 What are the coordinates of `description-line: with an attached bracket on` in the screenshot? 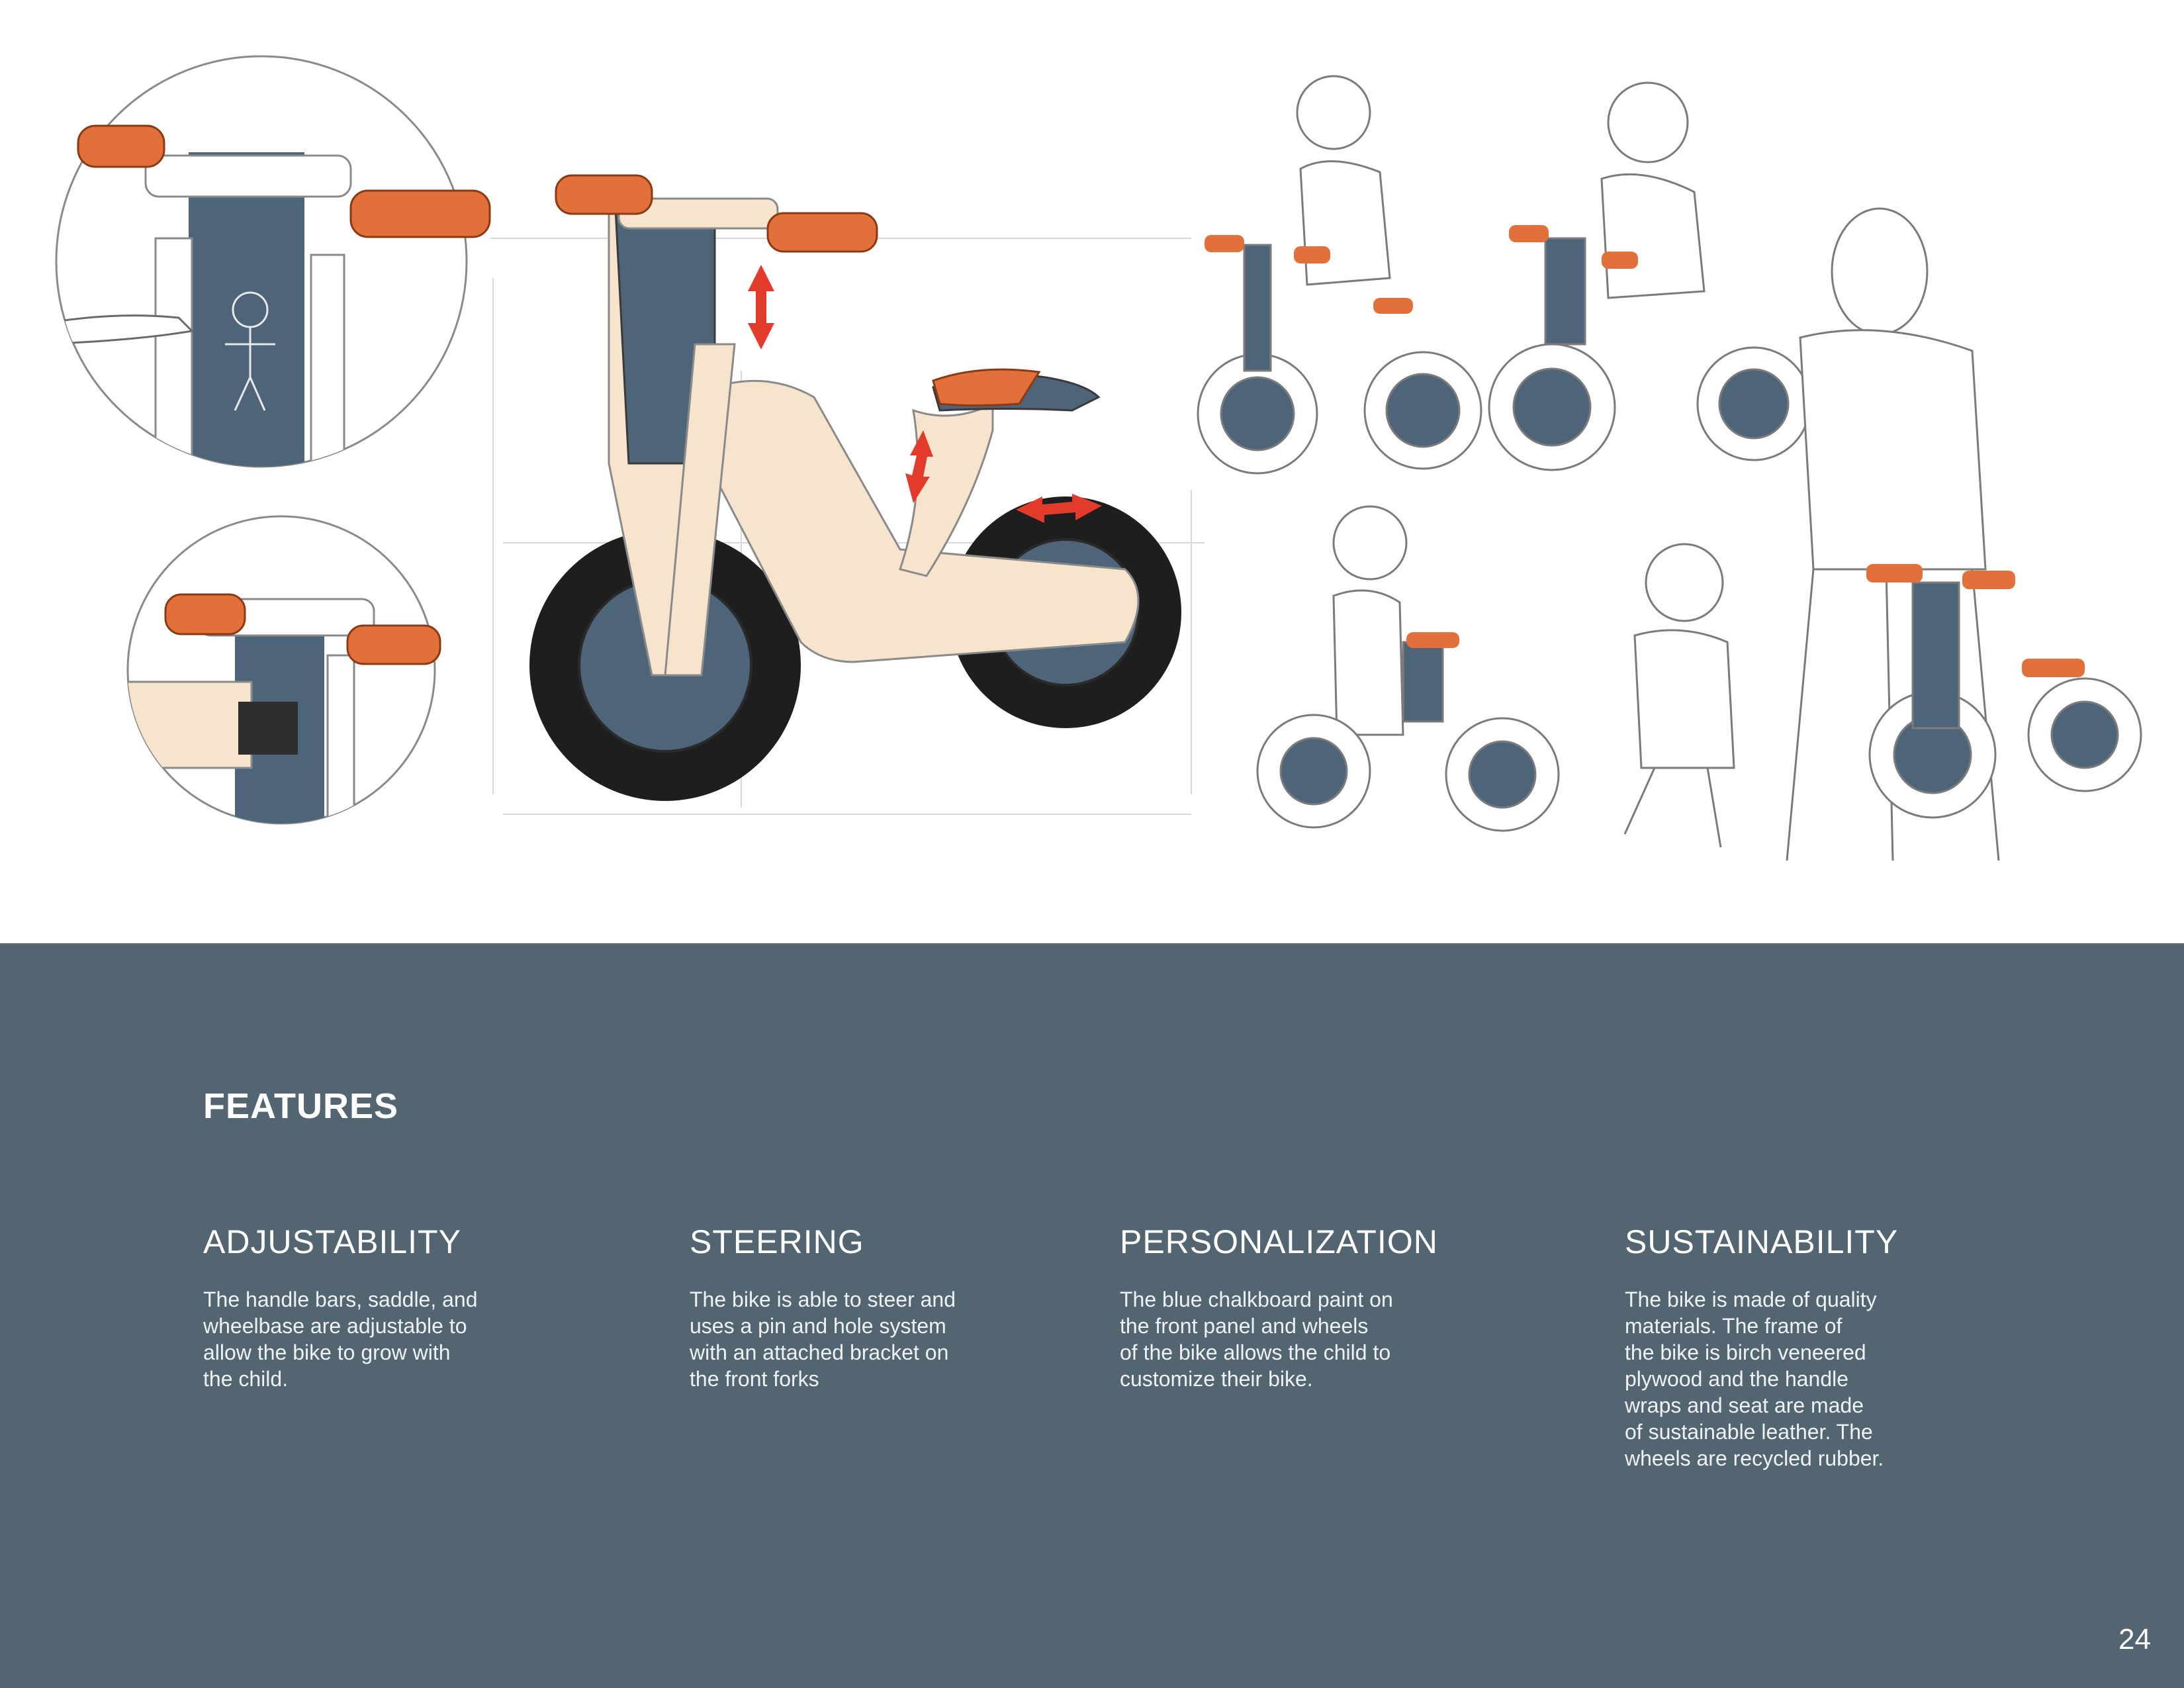 It's located at (819, 1352).